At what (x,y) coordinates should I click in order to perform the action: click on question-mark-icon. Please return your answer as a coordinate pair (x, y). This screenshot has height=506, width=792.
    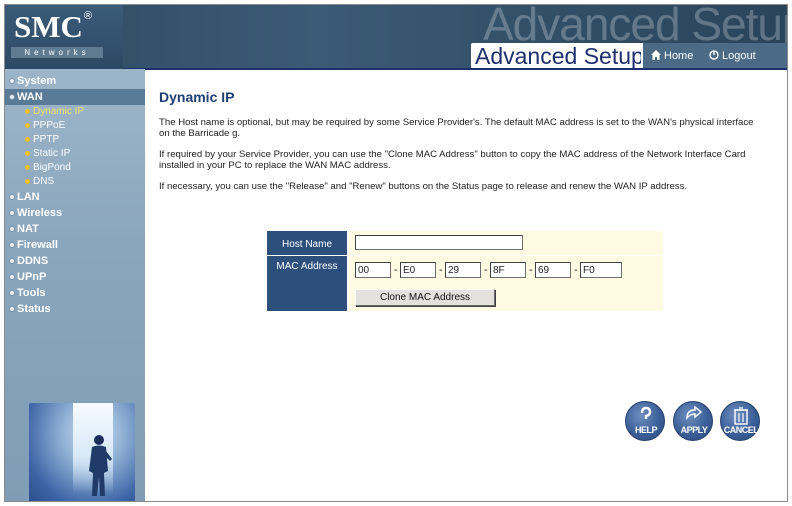
    Looking at the image, I should click on (646, 412).